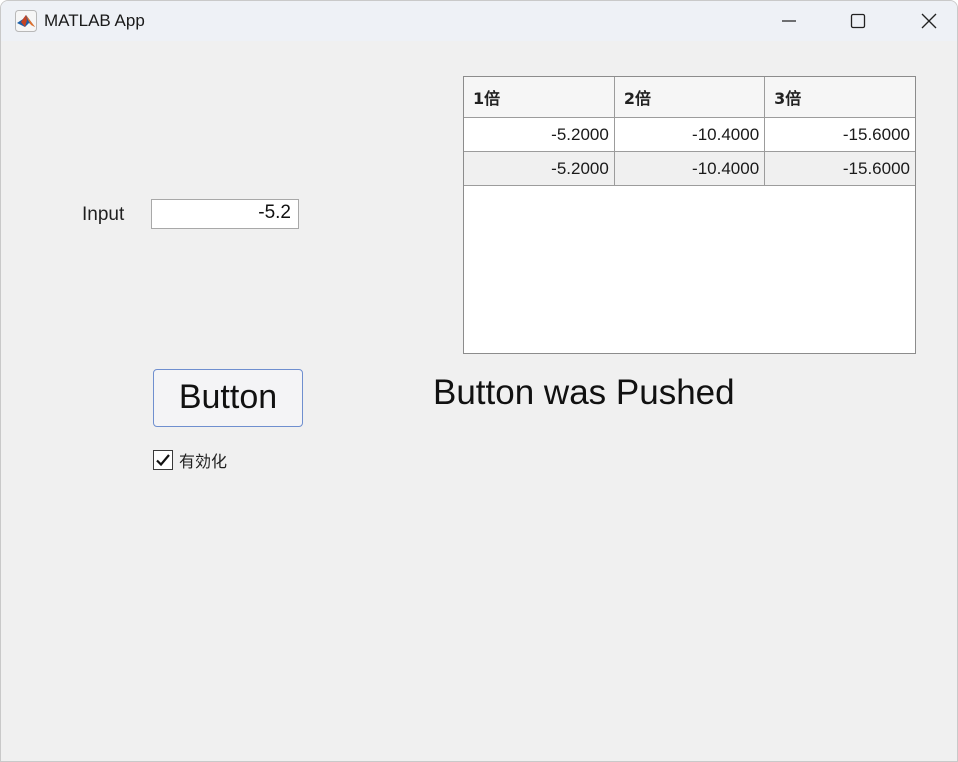 Image resolution: width=958 pixels, height=762 pixels. I want to click on matlab-membrane-icon, so click(26, 21).